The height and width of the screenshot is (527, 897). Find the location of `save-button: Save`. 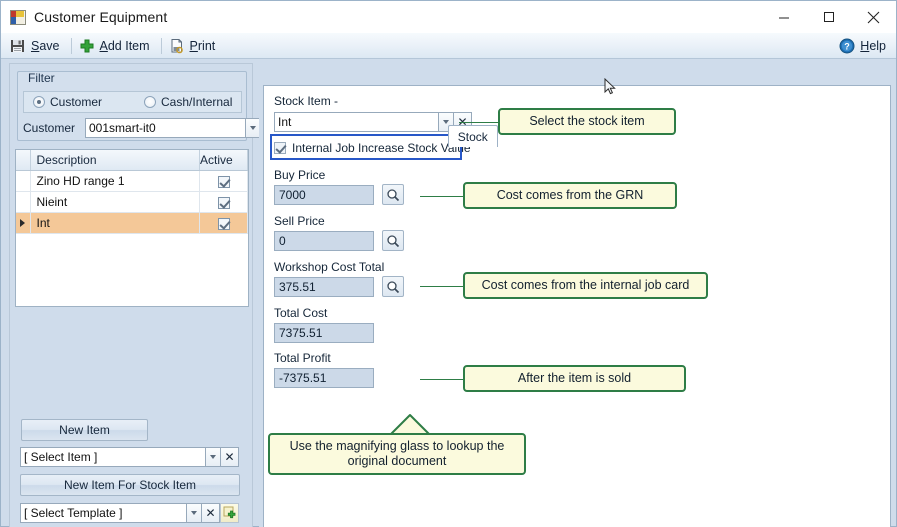

save-button: Save is located at coordinates (37, 46).